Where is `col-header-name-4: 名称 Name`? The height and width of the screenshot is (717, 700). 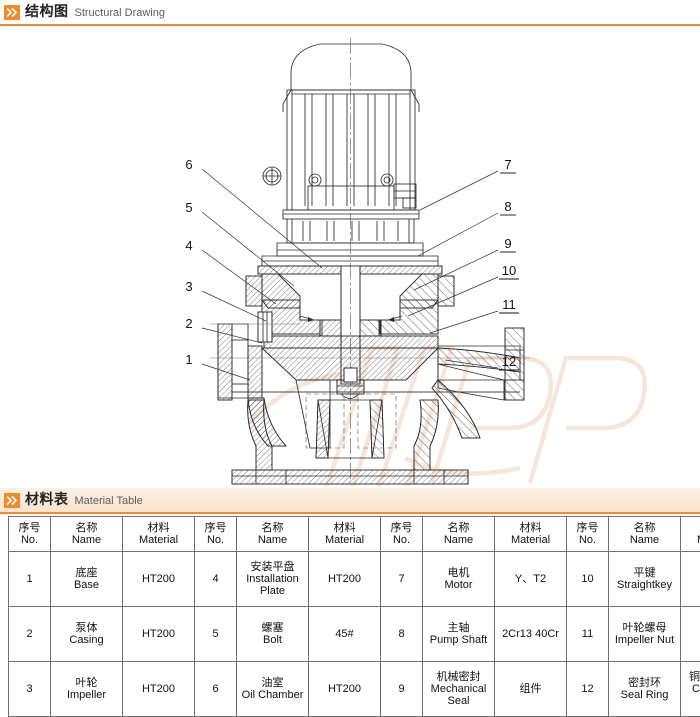
col-header-name-4: 名称 Name is located at coordinates (645, 534).